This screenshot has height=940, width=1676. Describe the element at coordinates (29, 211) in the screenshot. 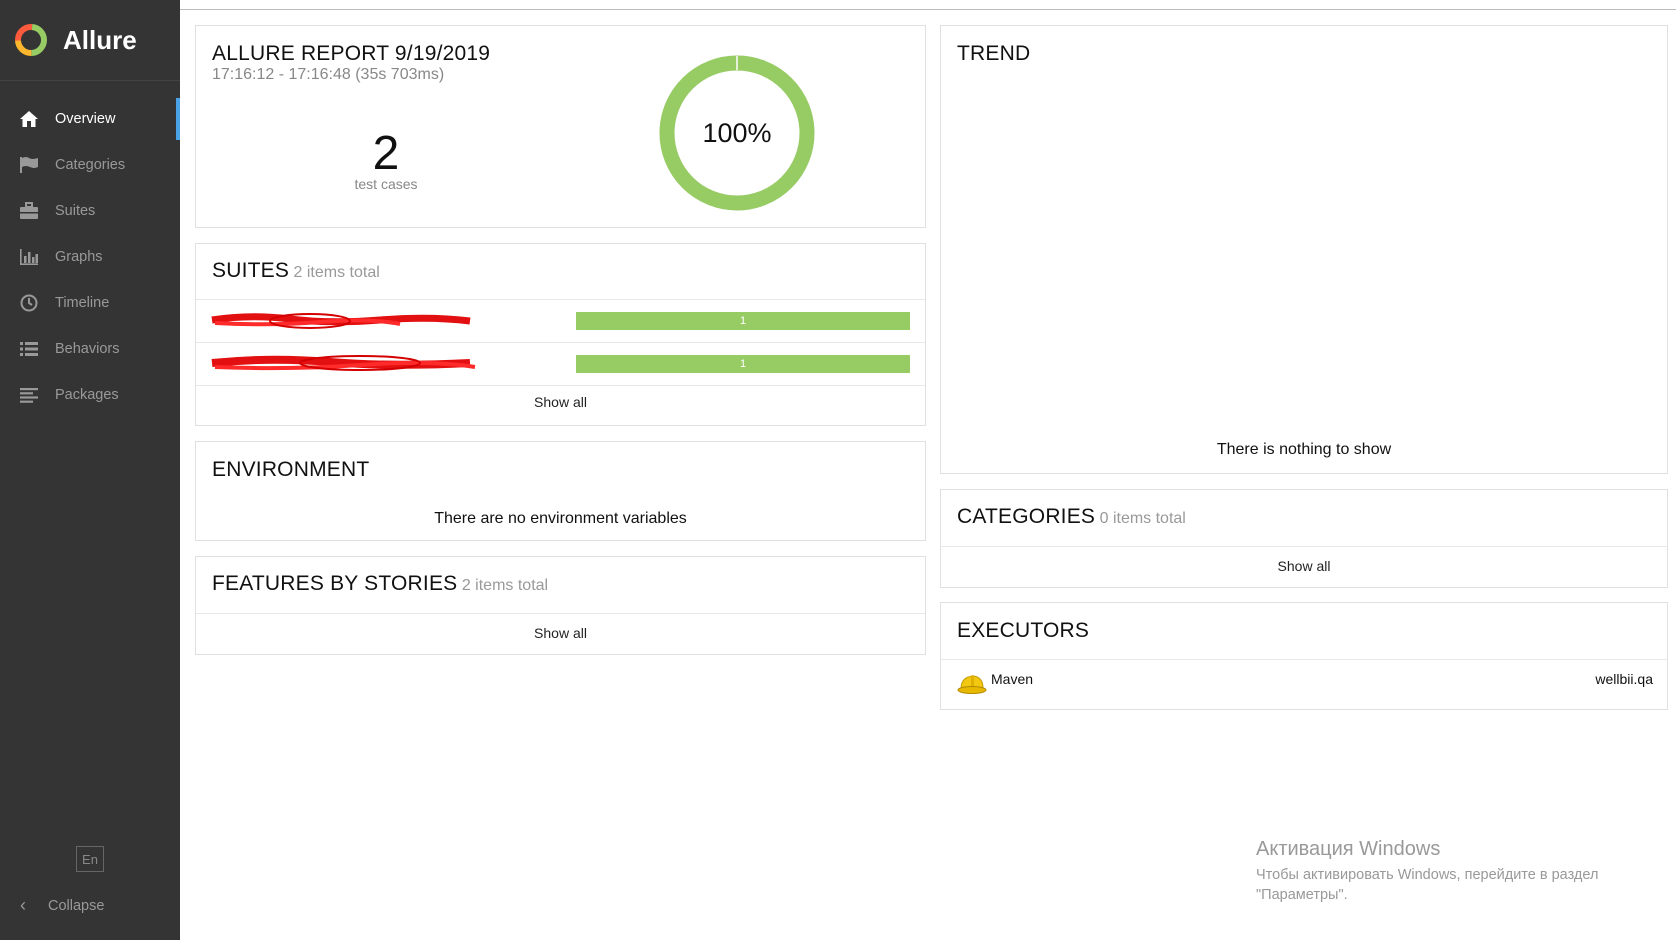

I see `briefcase-icon` at that location.